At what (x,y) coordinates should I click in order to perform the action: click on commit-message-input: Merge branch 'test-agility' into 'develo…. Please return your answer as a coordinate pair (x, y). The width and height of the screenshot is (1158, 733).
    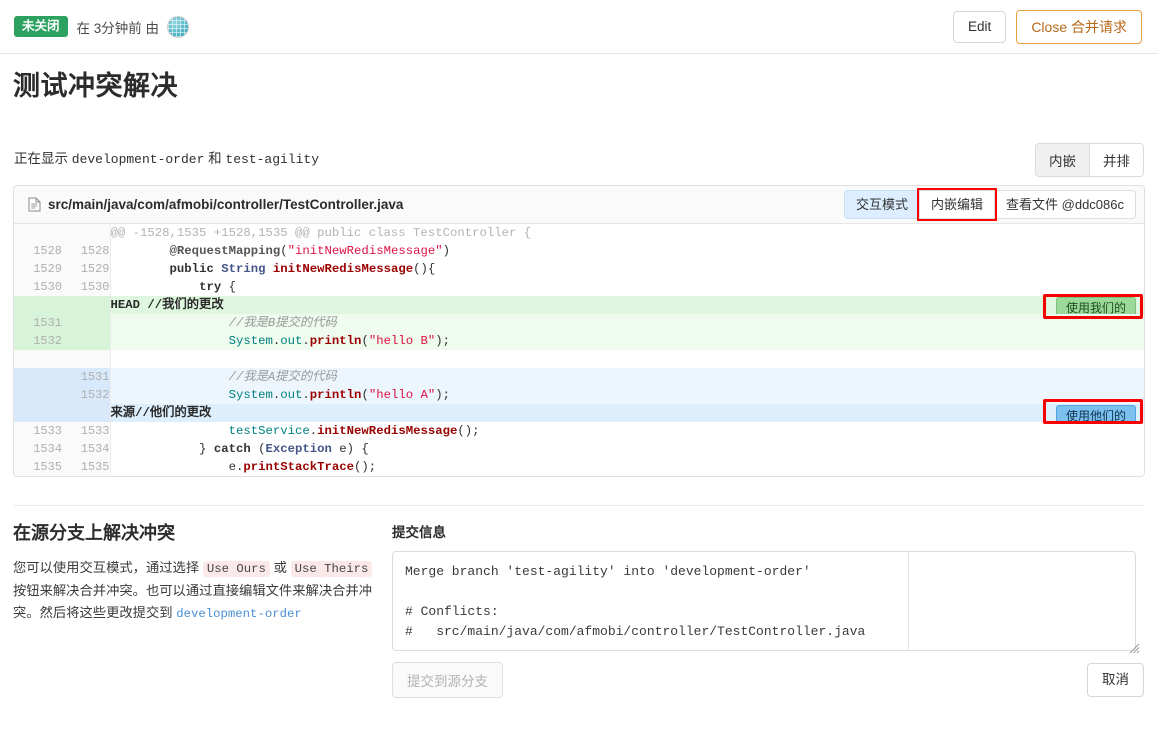
    Looking at the image, I should click on (764, 601).